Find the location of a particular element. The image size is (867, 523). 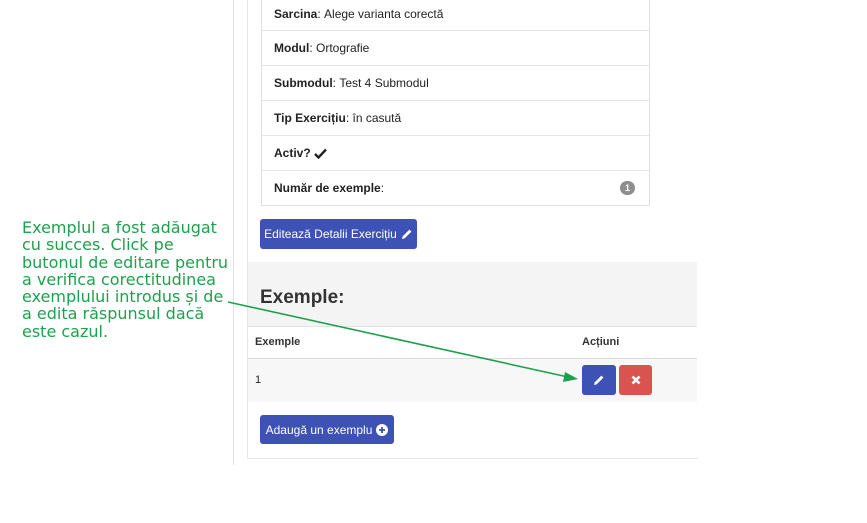

examples-count-badge: 1 is located at coordinates (627, 188).